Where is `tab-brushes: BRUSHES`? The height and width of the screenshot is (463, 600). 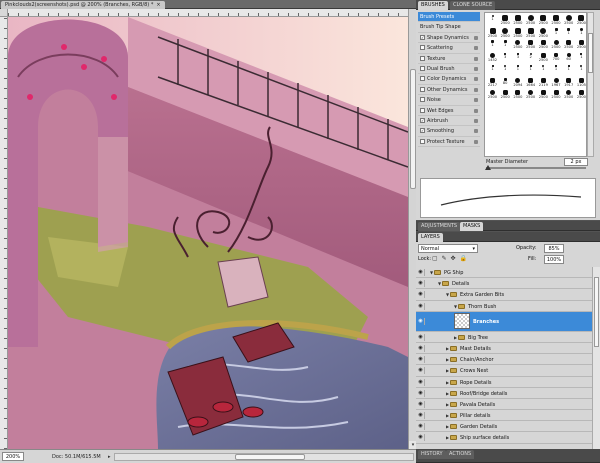
tab-brushes: BRUSHES is located at coordinates (433, 5).